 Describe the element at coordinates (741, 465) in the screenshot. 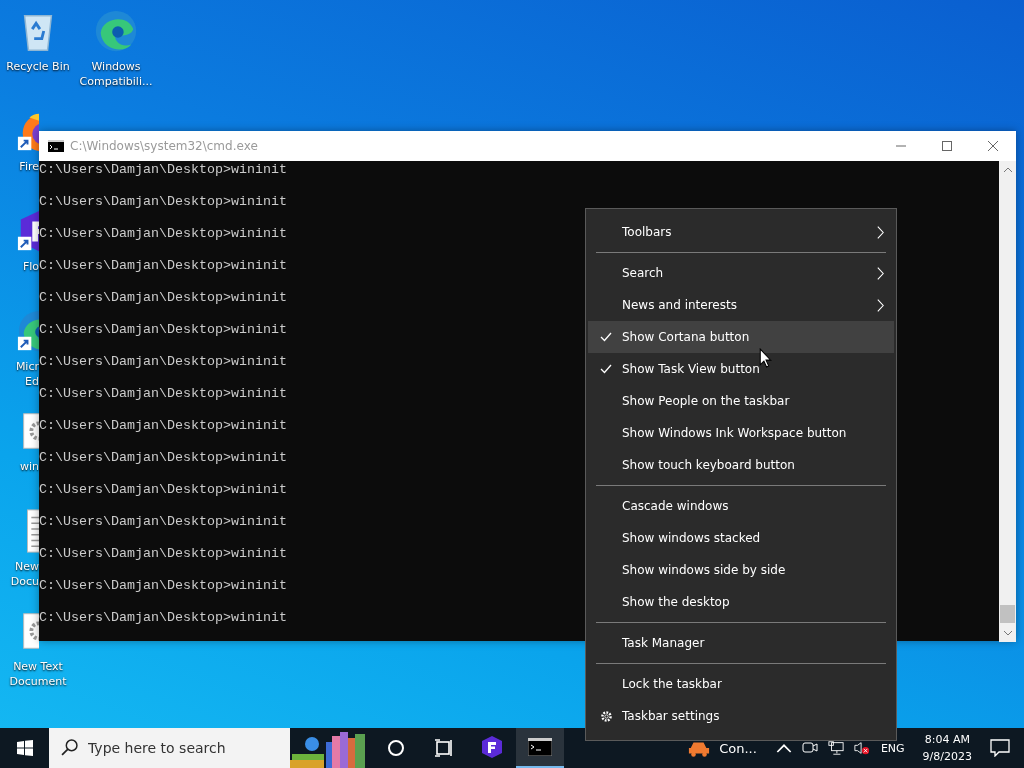

I see `menu-item: Show touch keyboard button` at that location.